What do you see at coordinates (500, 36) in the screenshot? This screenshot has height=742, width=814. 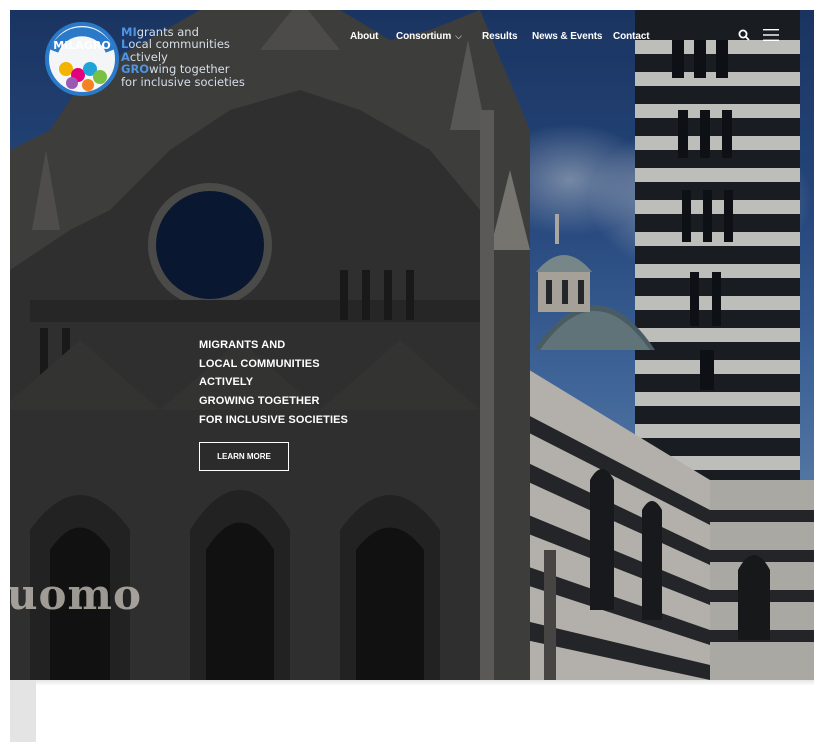 I see `nav-results: Results` at bounding box center [500, 36].